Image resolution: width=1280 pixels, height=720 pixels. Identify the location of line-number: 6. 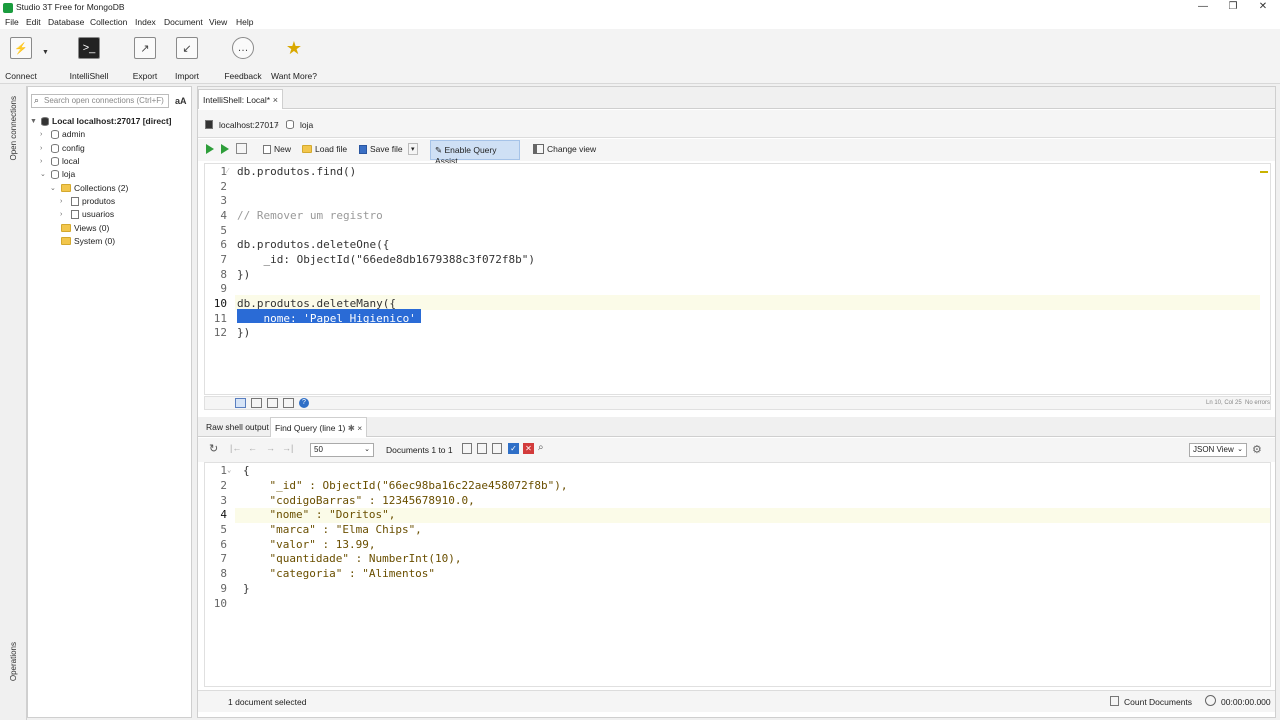
(223, 544).